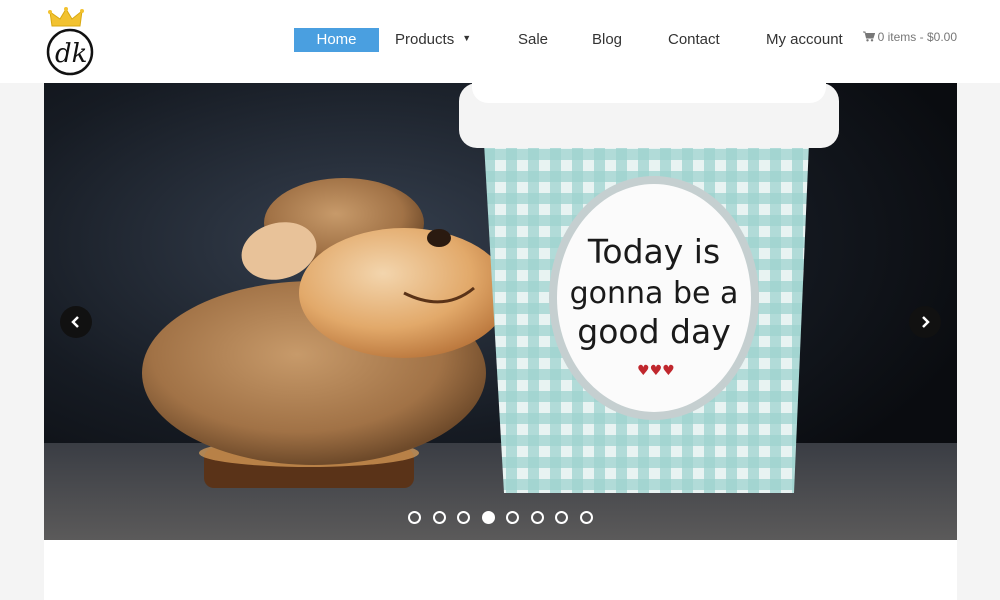 The width and height of the screenshot is (1000, 600). I want to click on cart-summary: 0 items - $0.00, so click(909, 37).